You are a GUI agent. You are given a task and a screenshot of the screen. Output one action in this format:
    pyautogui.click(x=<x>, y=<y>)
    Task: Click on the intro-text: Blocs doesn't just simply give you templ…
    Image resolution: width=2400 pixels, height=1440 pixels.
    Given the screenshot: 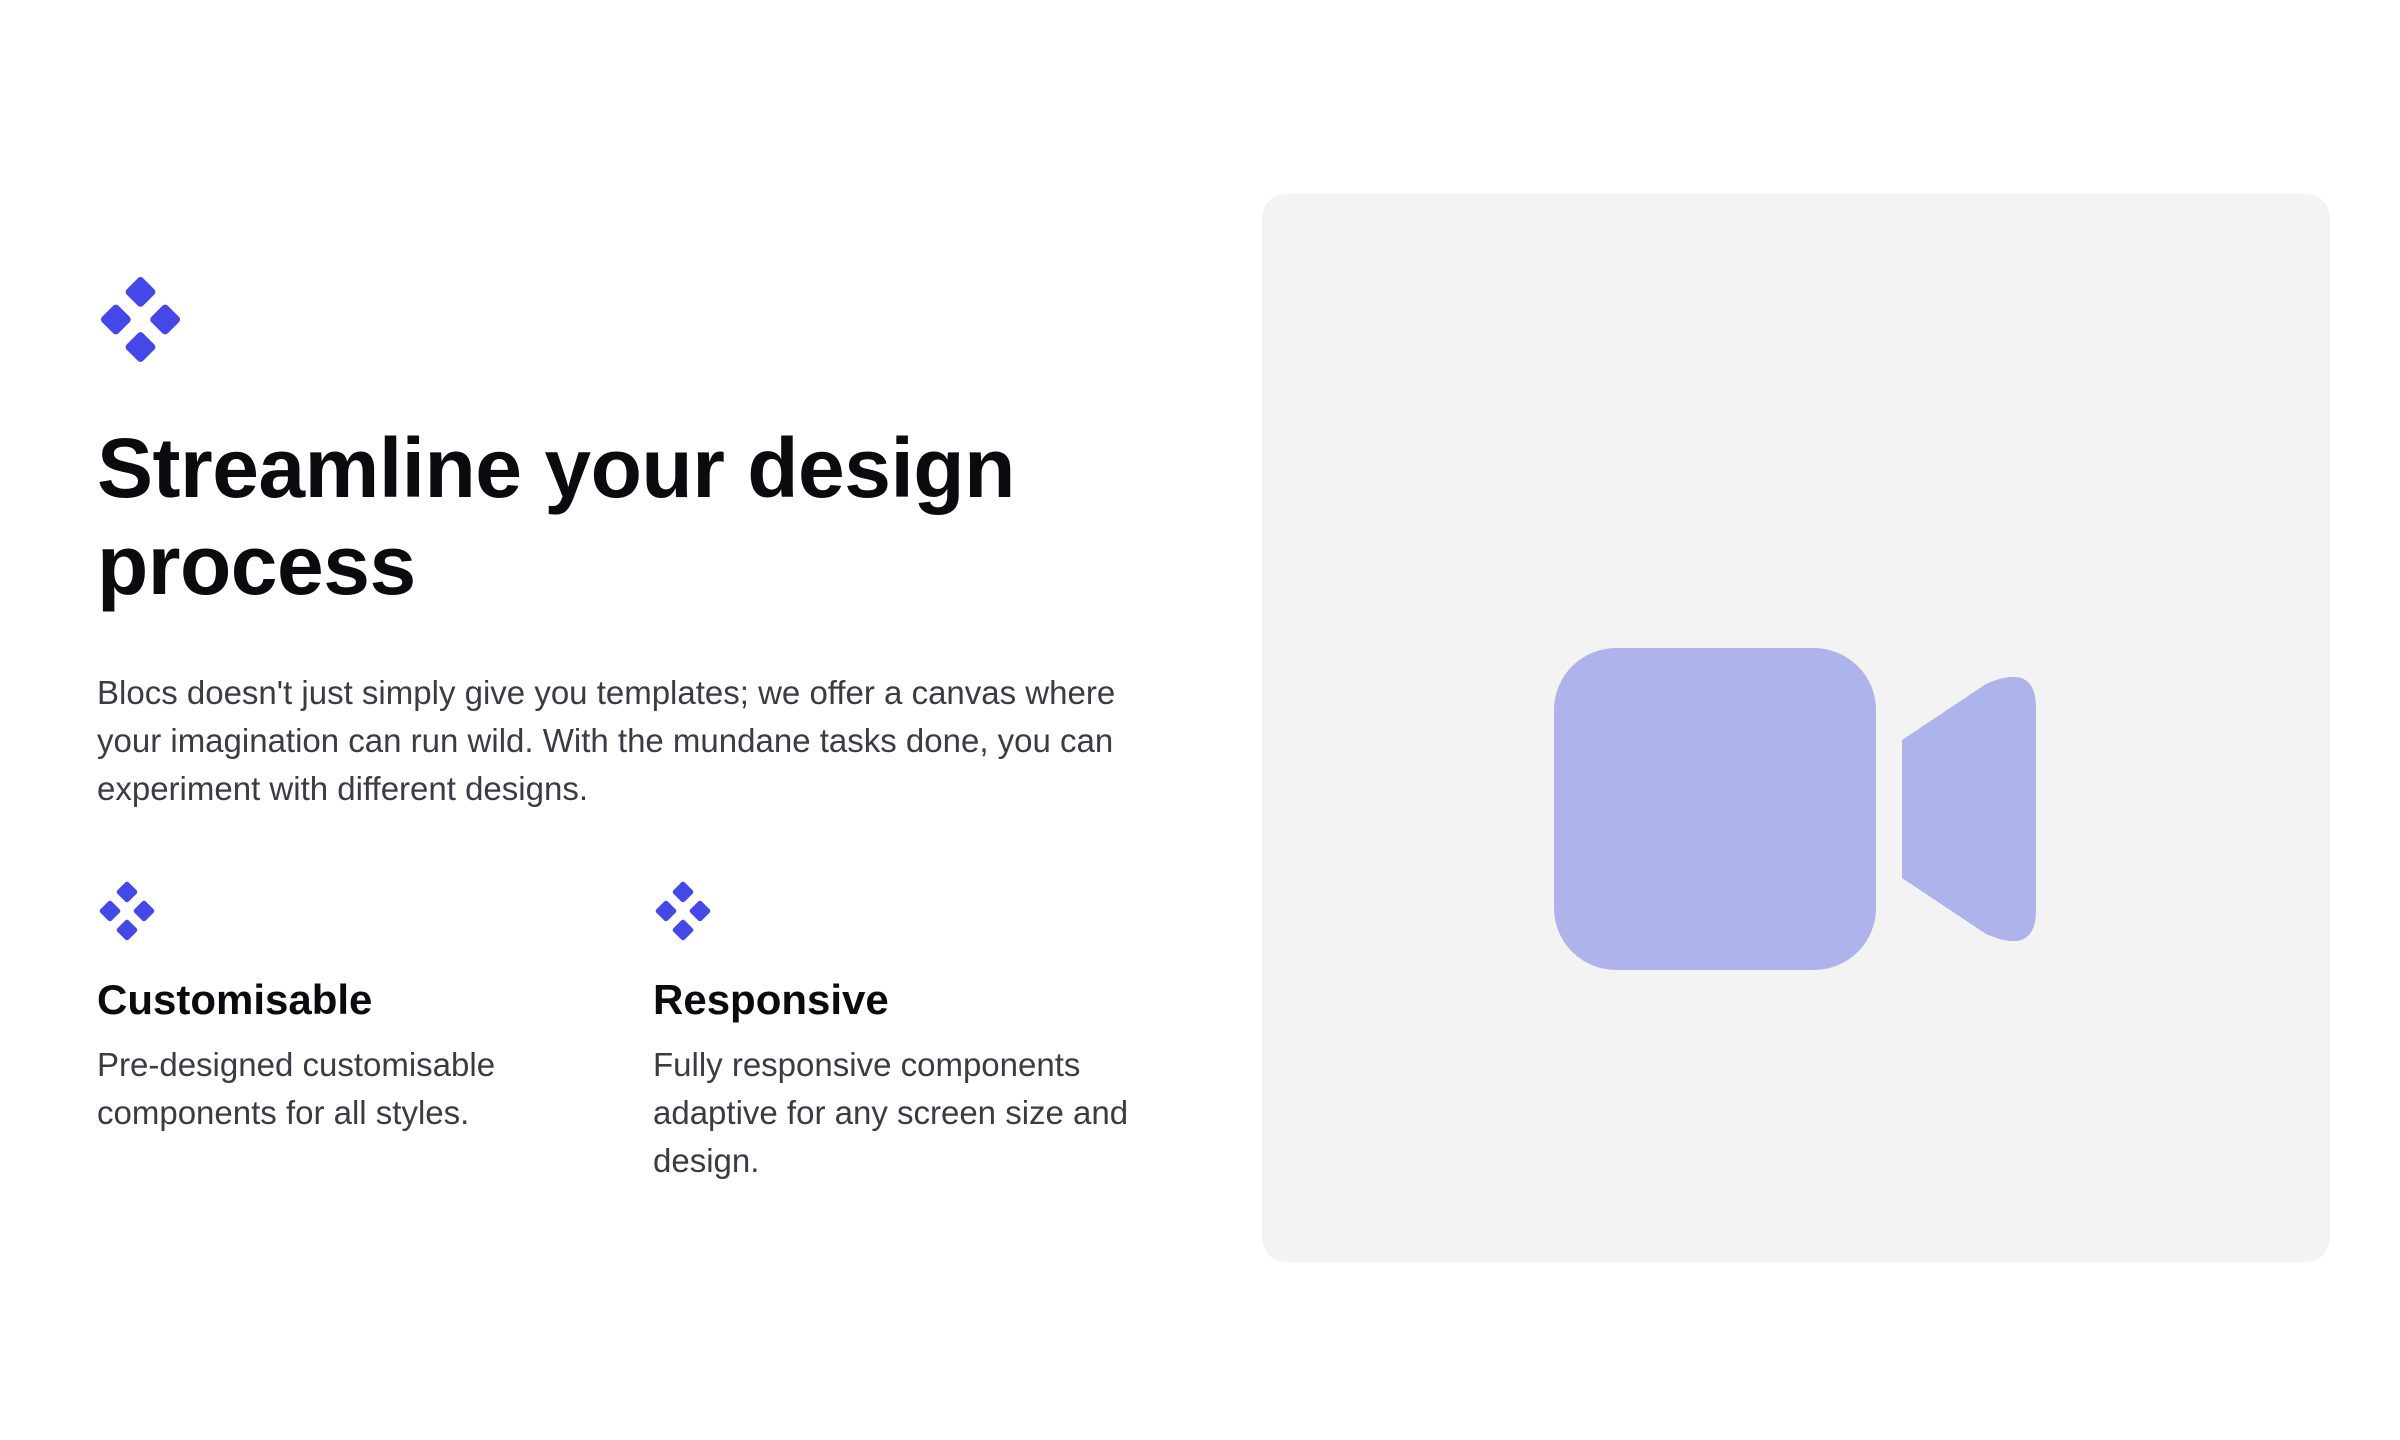 What is the action you would take?
    pyautogui.click(x=606, y=740)
    